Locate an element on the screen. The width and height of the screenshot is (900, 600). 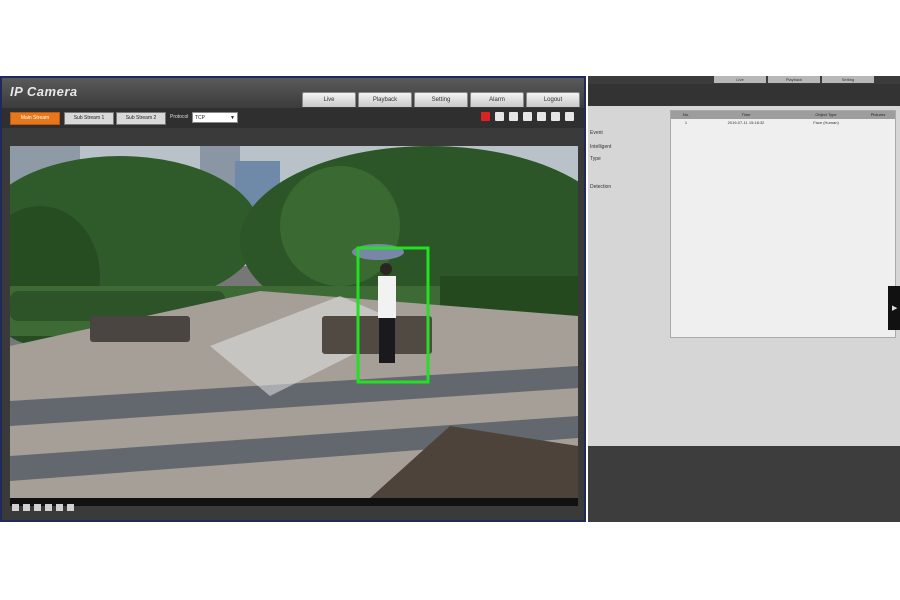
main-stream-button: Main Stream is located at coordinates (35, 118).